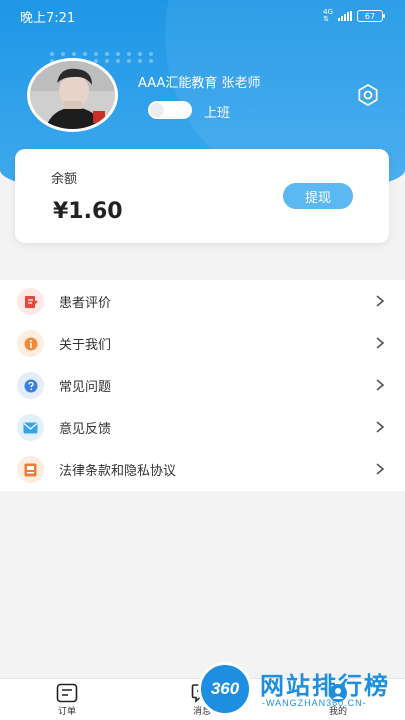 The height and width of the screenshot is (720, 405). I want to click on question-icon, so click(30, 385).